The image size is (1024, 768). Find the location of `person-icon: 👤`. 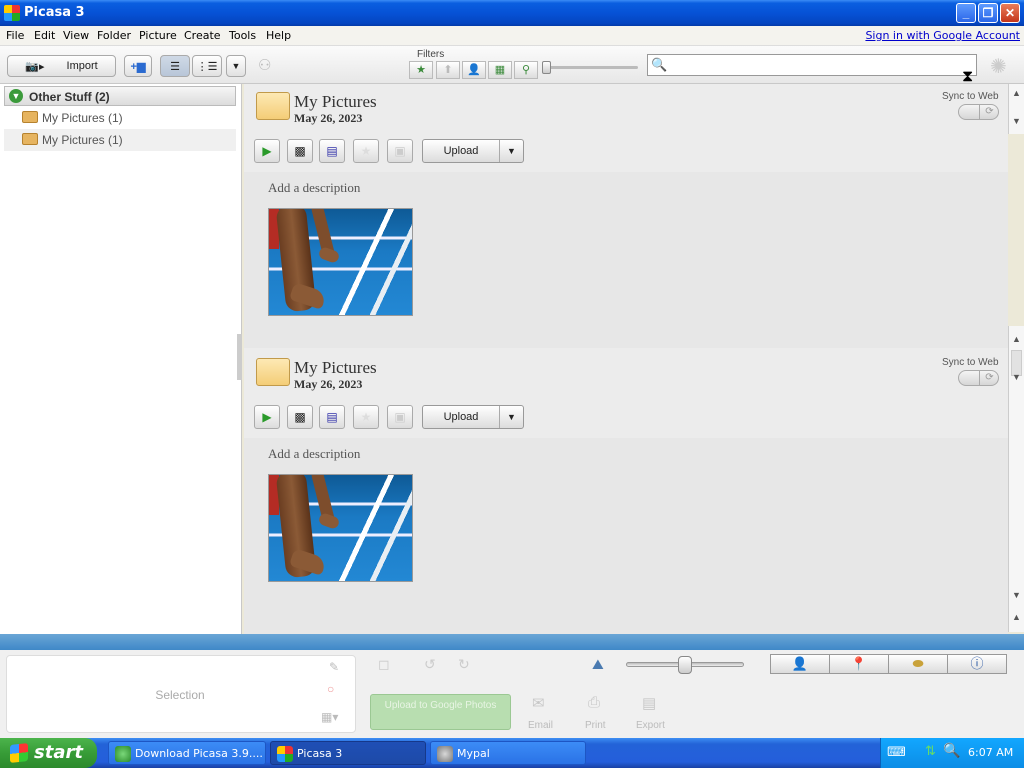

person-icon: 👤 is located at coordinates (474, 70).